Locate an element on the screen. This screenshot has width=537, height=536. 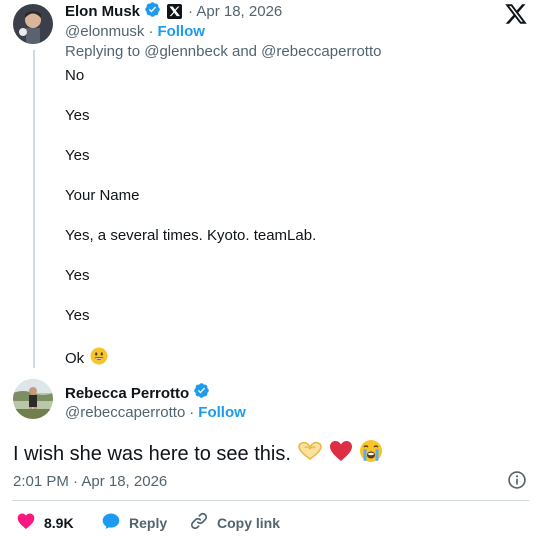
info-icon is located at coordinates (517, 482).